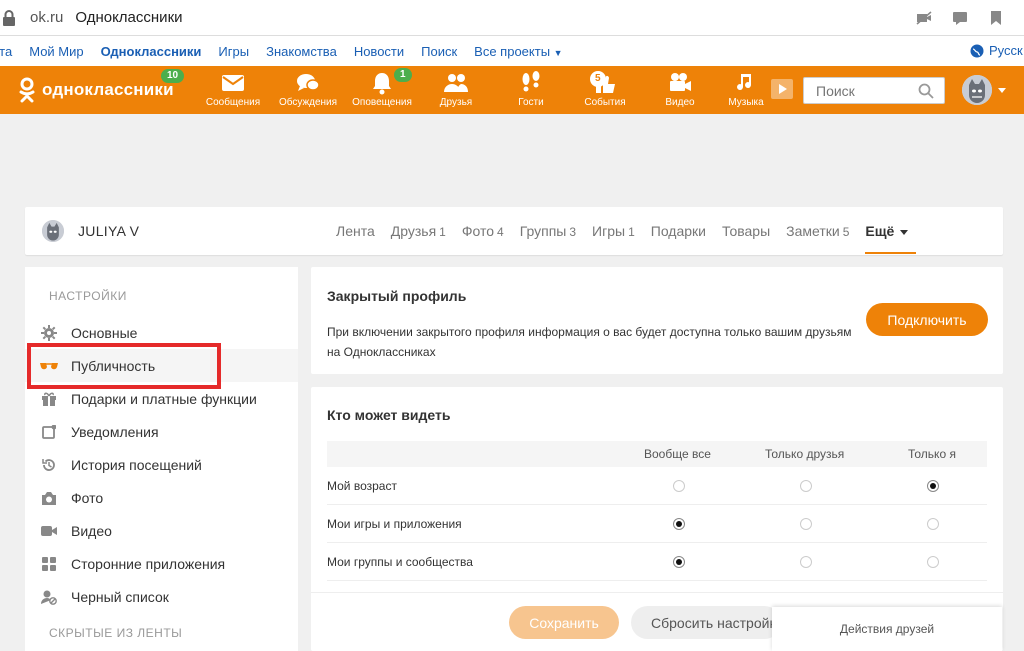 The image size is (1024, 651). Describe the element at coordinates (996, 18) in the screenshot. I see `bookmark-icon` at that location.